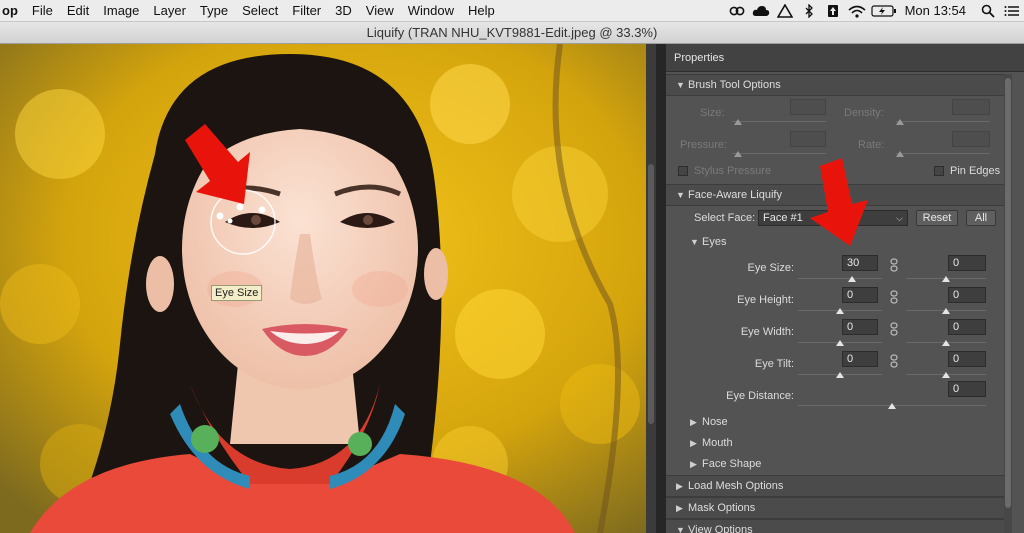 This screenshot has width=1024, height=533. Describe the element at coordinates (380, 11) in the screenshot. I see `menu-view: View` at that location.